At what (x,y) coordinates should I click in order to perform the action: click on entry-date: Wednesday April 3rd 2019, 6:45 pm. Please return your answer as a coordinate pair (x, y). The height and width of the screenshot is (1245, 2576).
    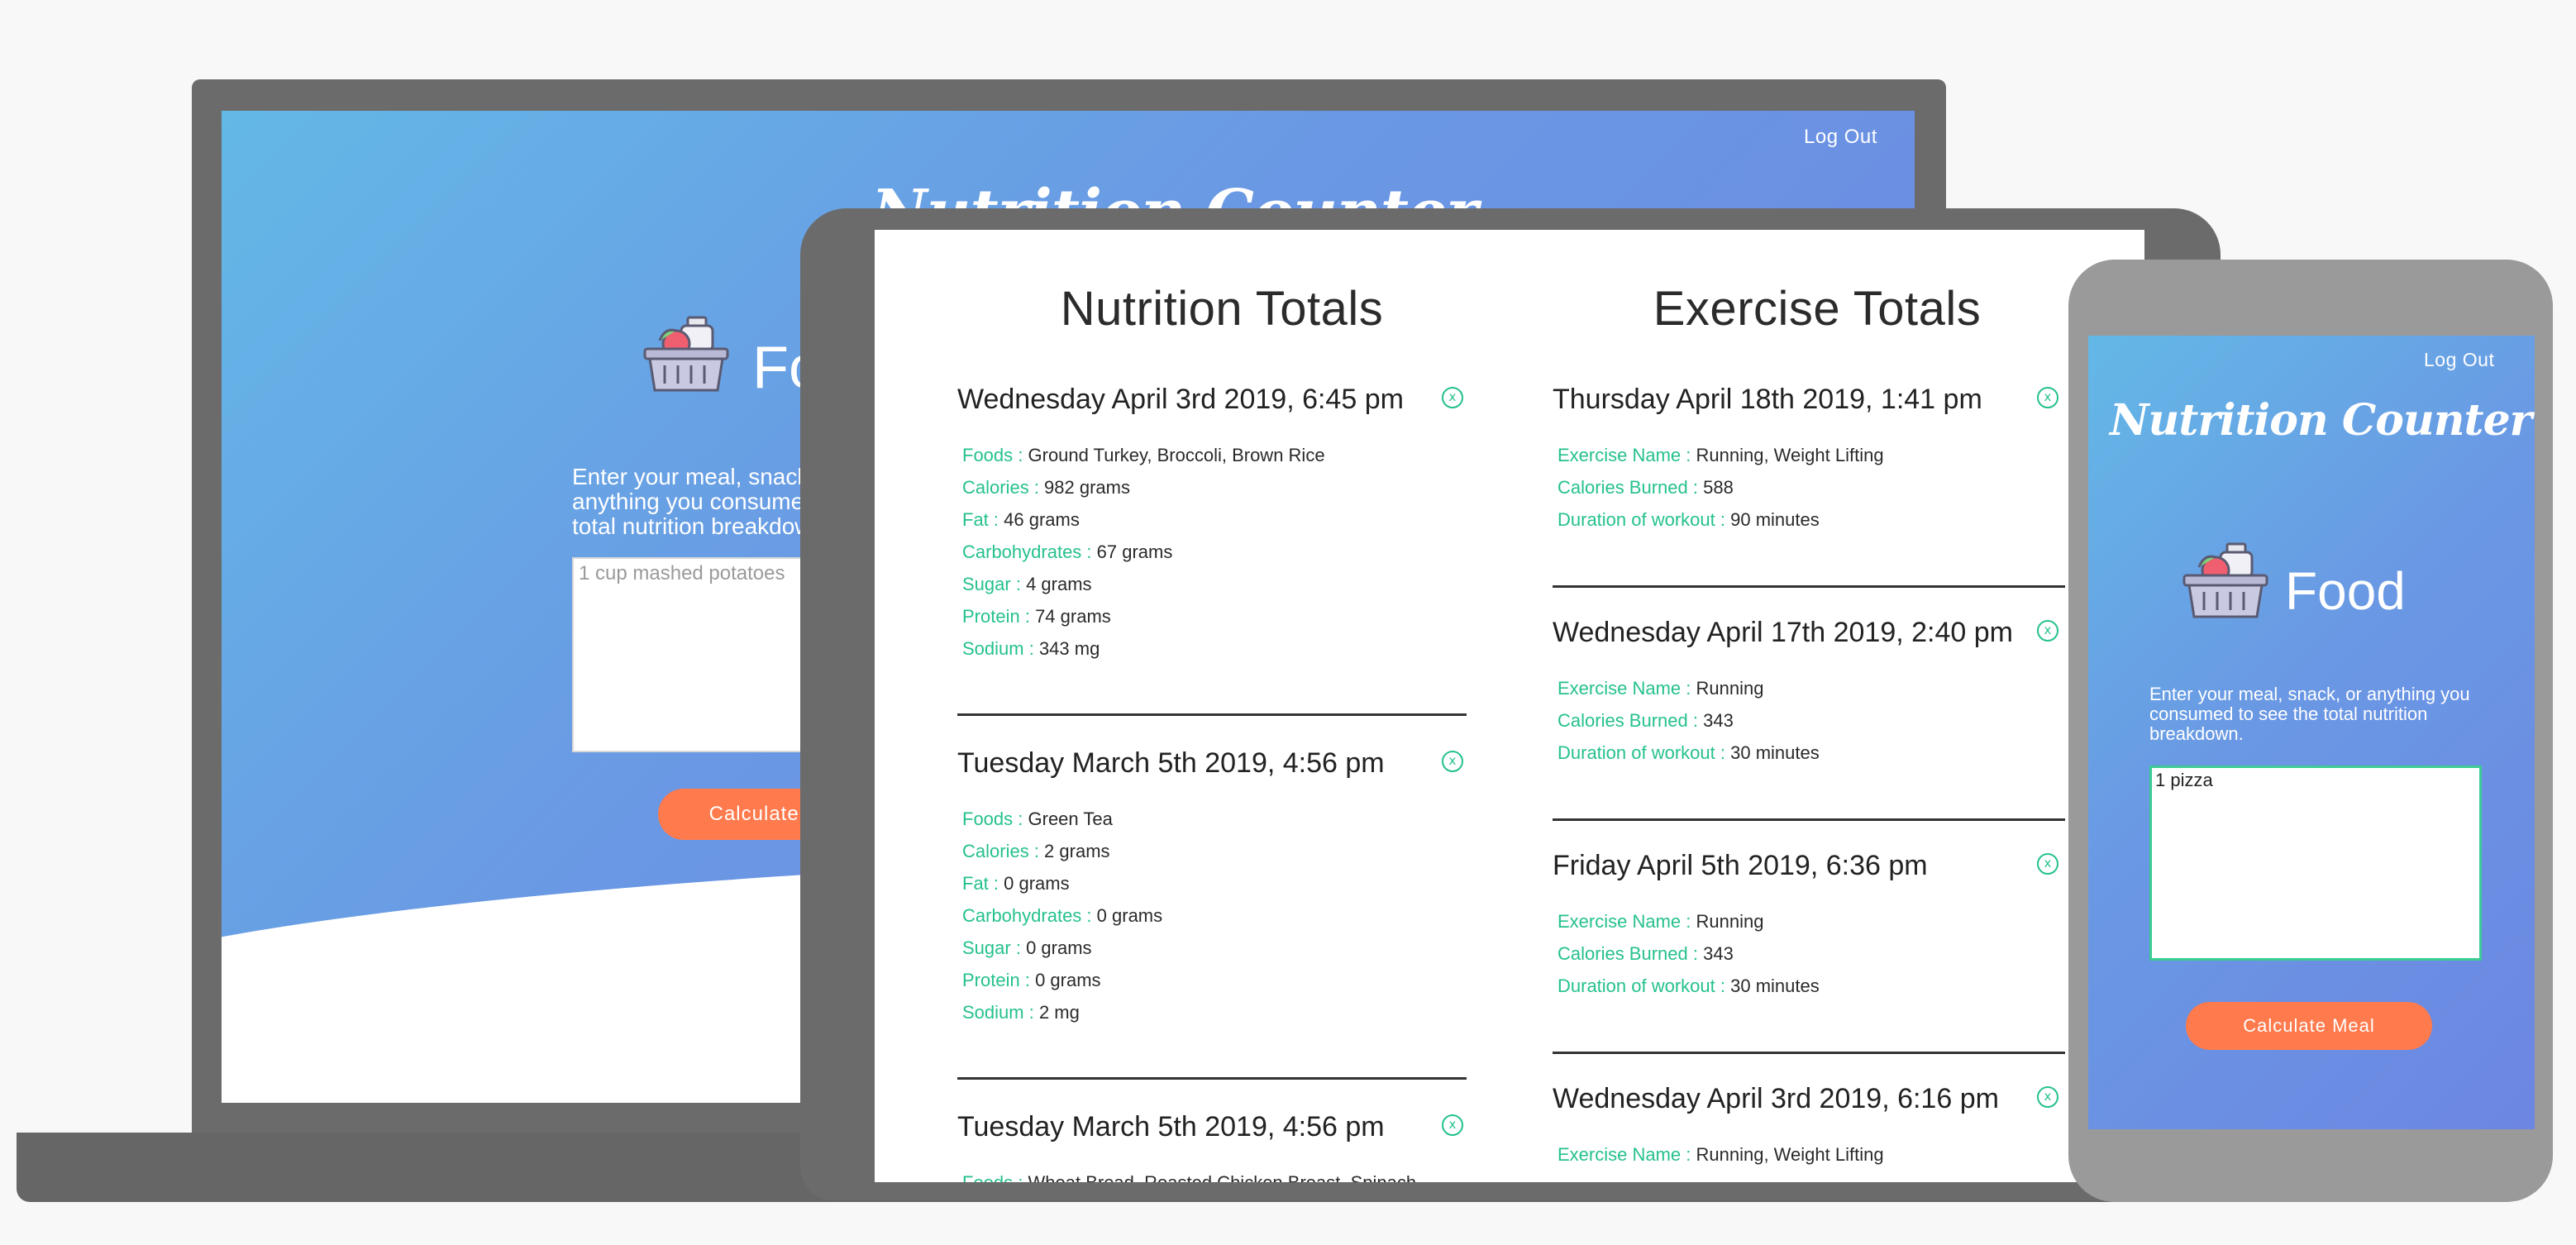
    Looking at the image, I should click on (1180, 400).